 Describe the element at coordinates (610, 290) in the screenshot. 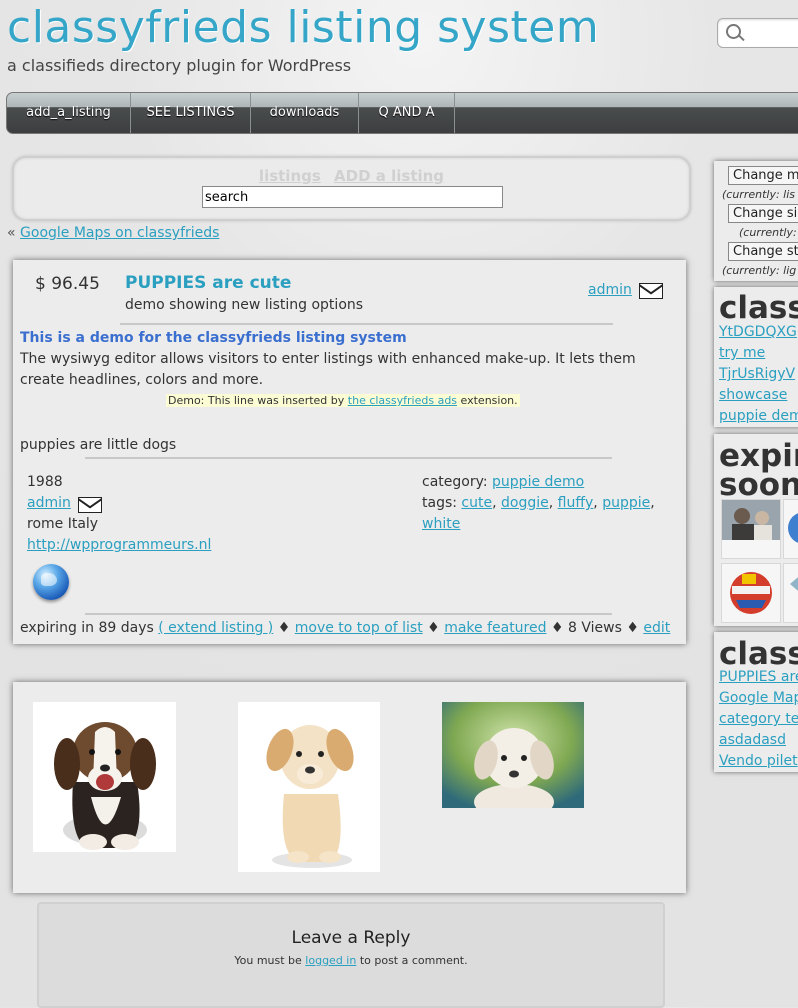

I see `author-link: admin` at that location.